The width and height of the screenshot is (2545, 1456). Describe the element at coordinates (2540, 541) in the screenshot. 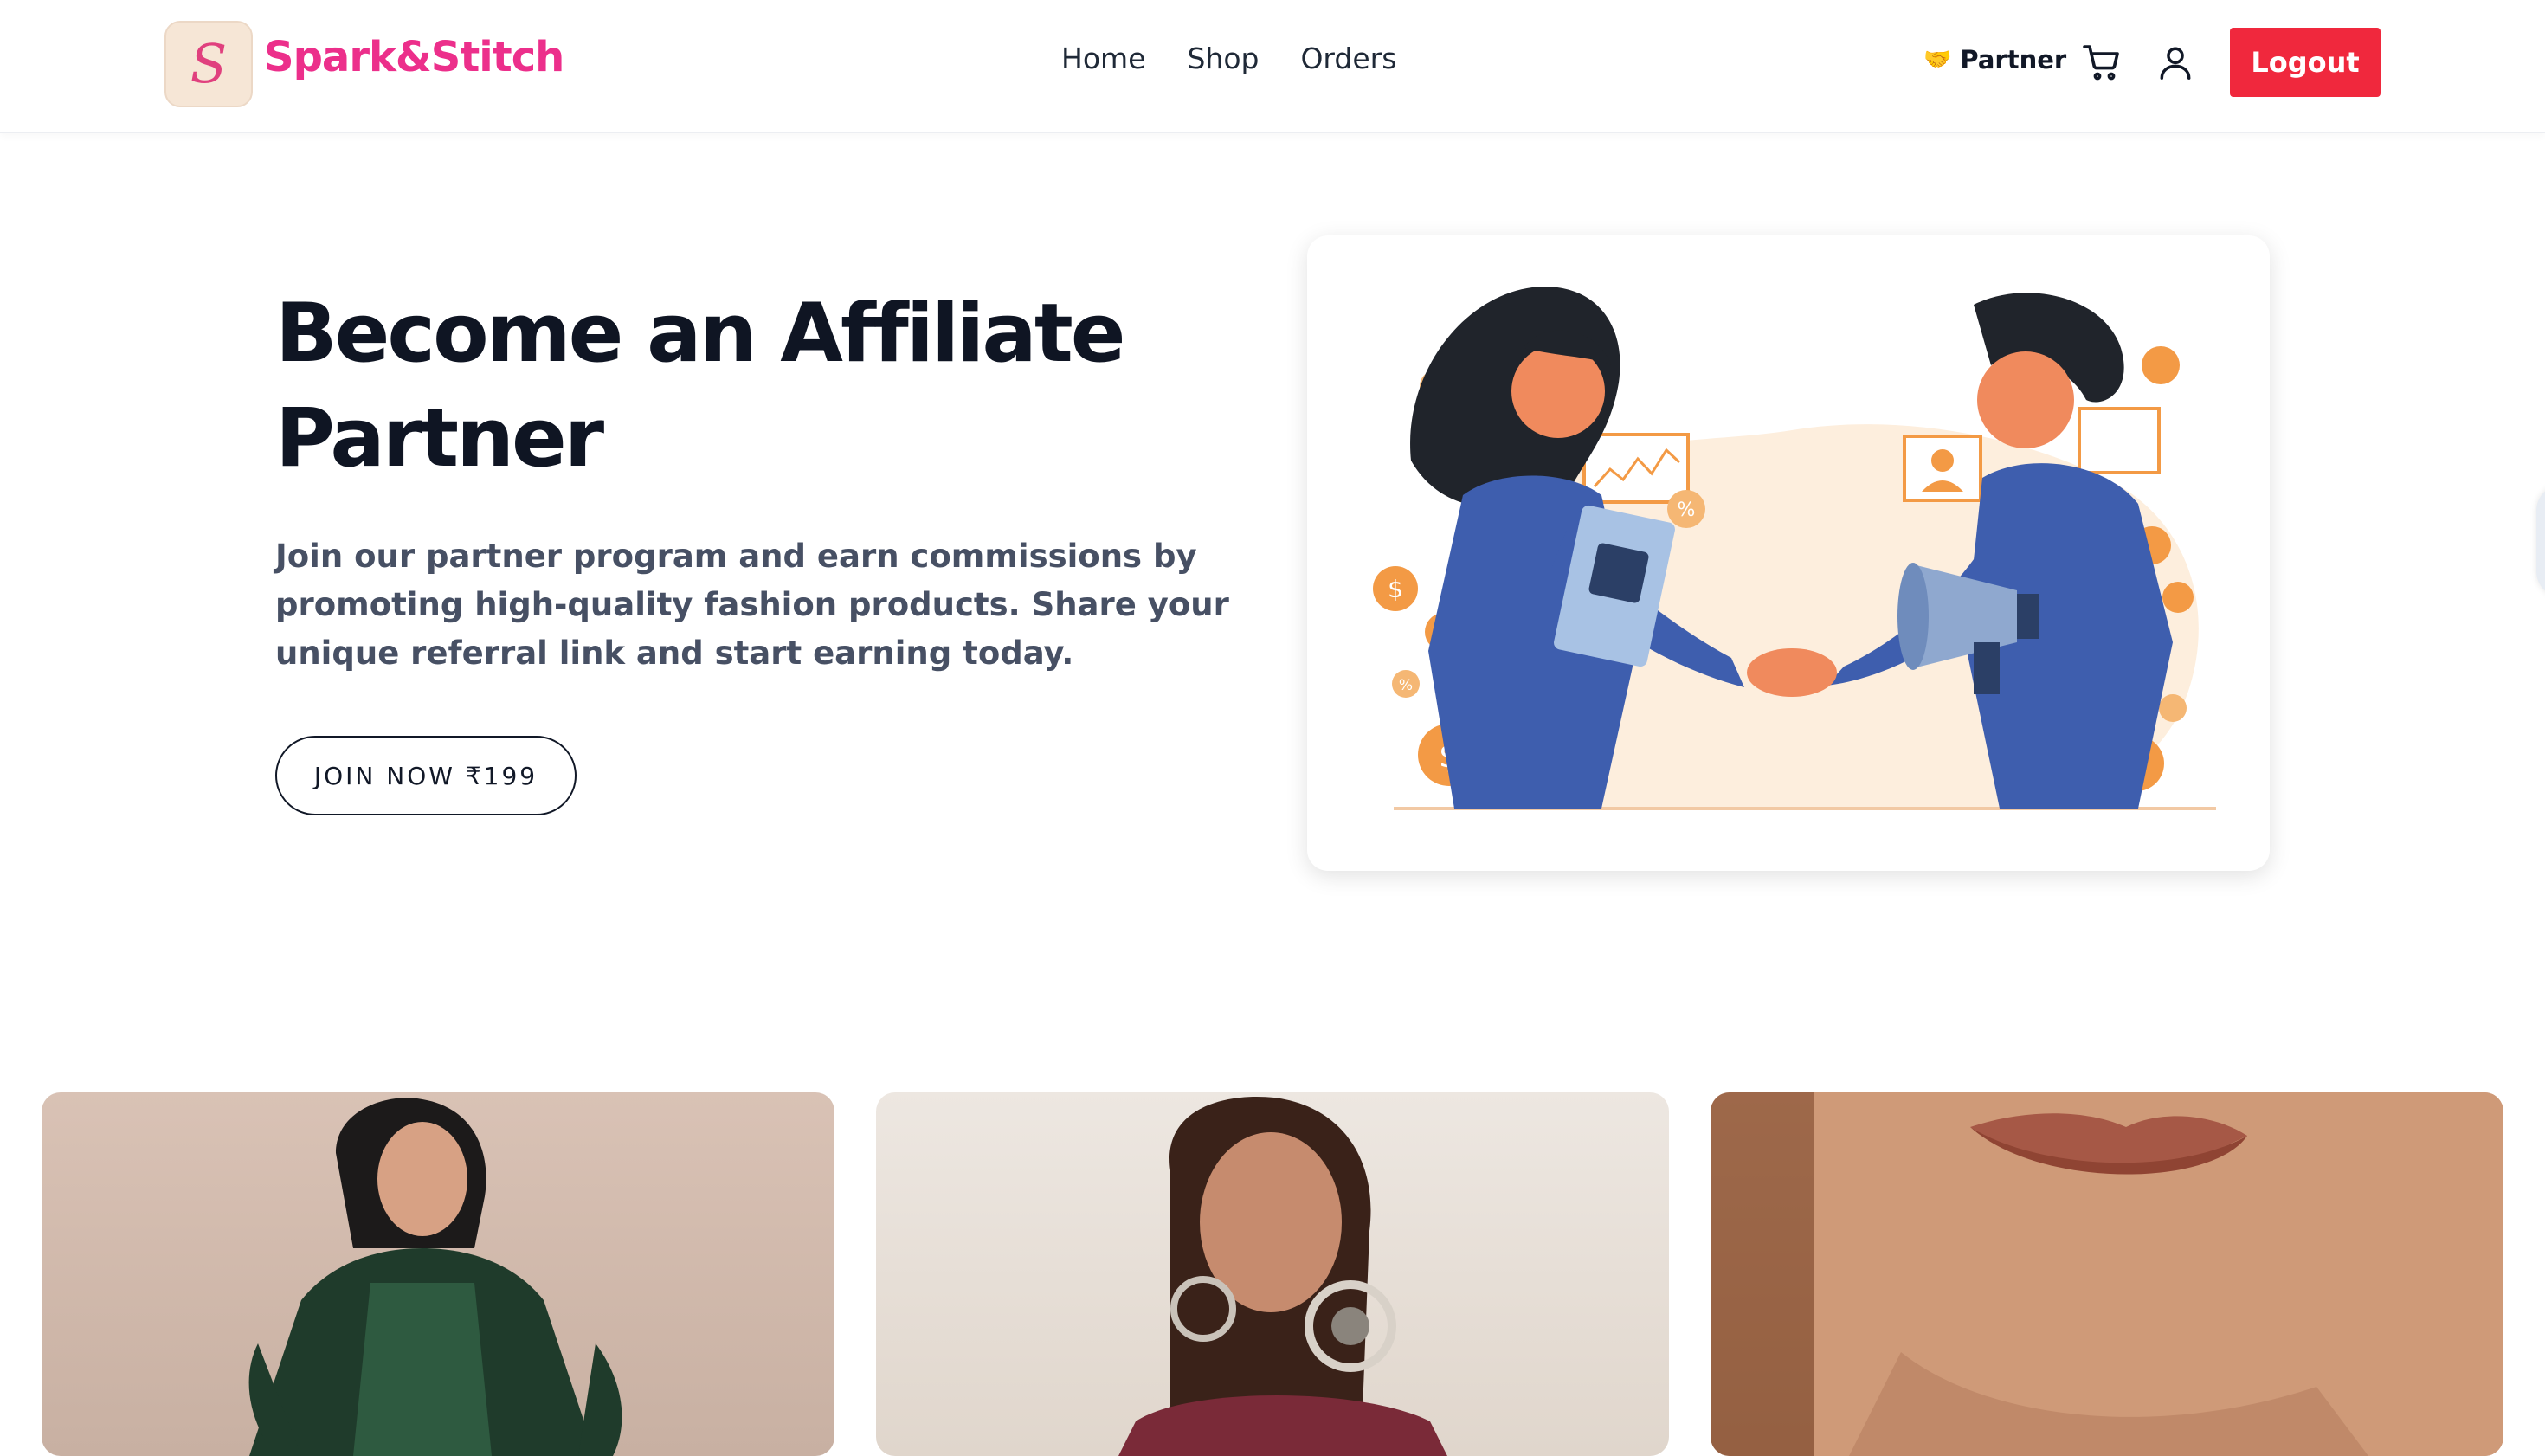

I see `side-drawer-tab` at that location.